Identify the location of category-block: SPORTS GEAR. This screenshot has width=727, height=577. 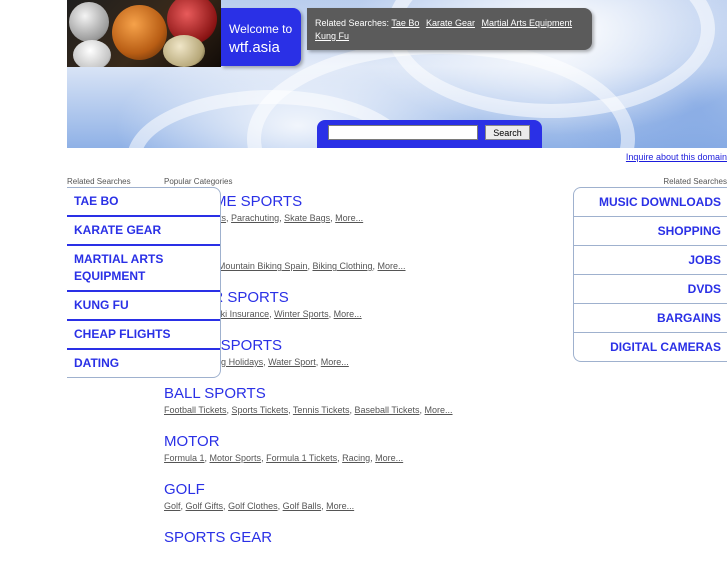
(364, 553).